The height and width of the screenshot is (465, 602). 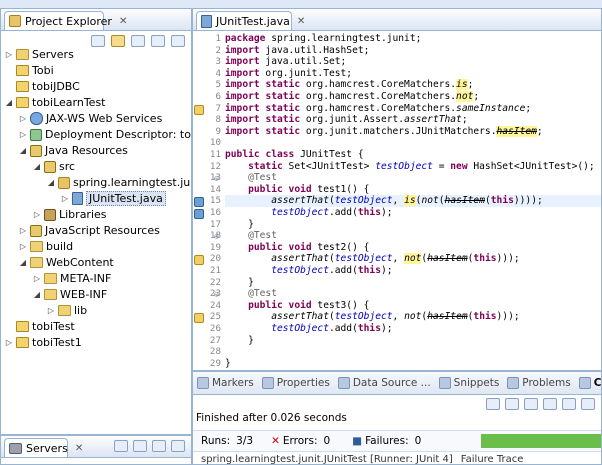 What do you see at coordinates (159, 446) in the screenshot?
I see `profile-server-icon` at bounding box center [159, 446].